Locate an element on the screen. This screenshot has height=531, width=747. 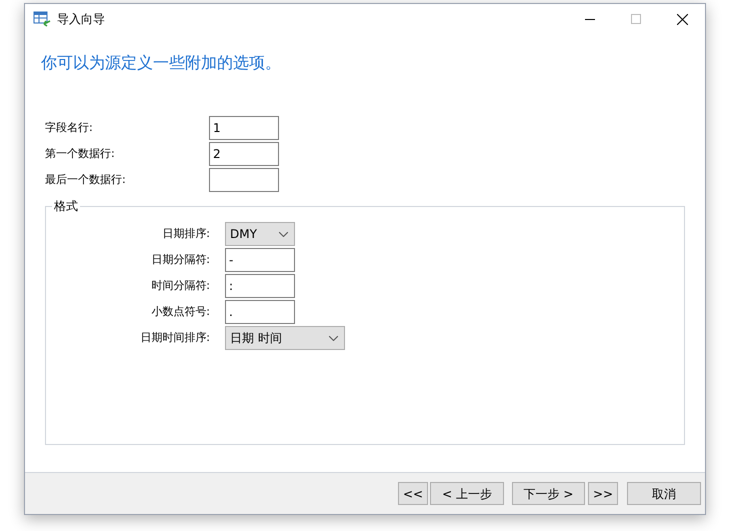
field-label: 时间分隔符: is located at coordinates (180, 286).